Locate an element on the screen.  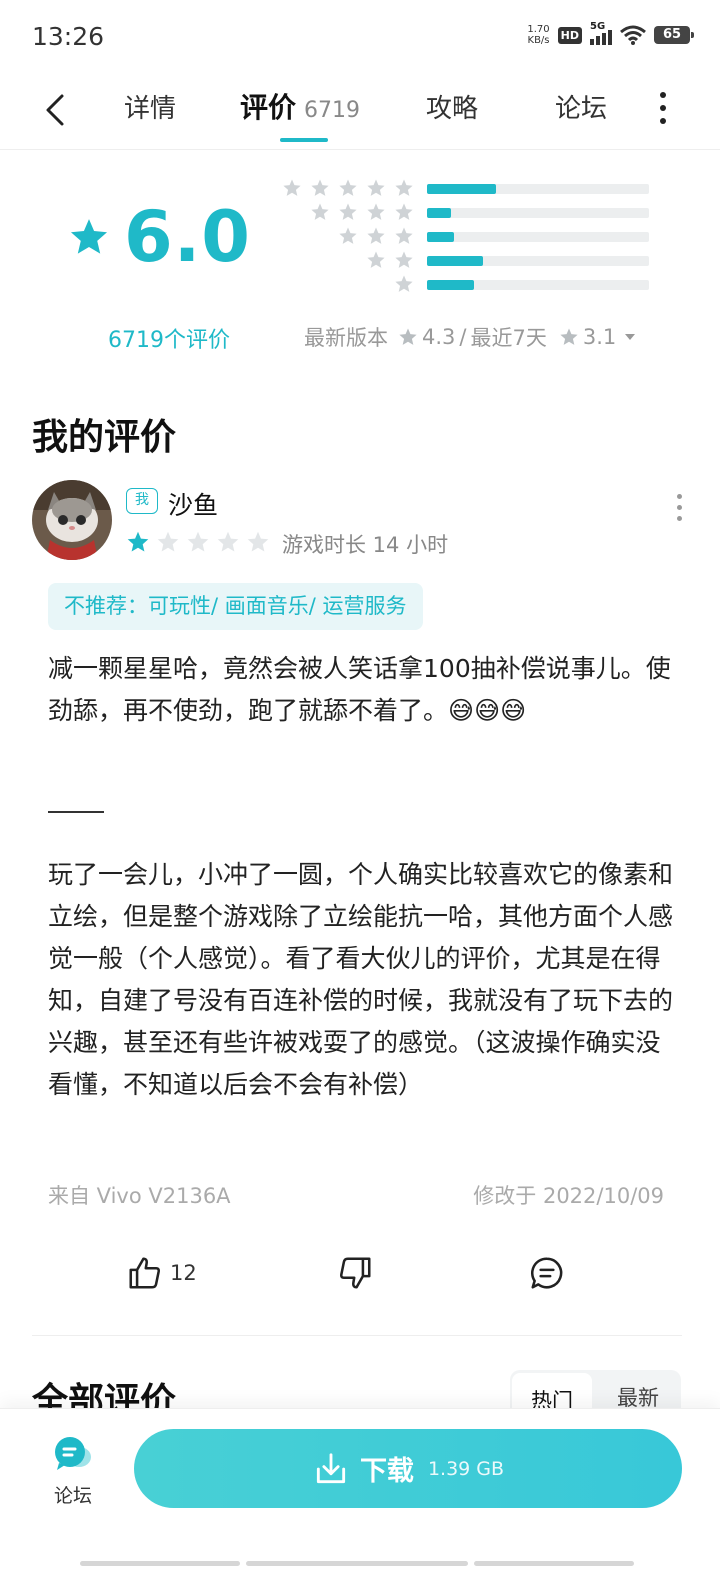
thumbs-down-icon is located at coordinates (355, 1273).